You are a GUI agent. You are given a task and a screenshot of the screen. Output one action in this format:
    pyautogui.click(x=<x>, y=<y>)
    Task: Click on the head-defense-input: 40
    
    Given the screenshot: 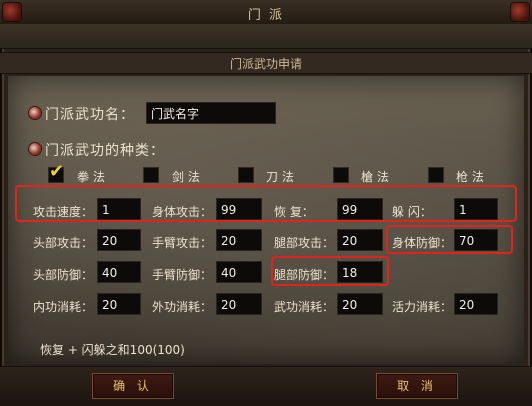 What is the action you would take?
    pyautogui.click(x=119, y=272)
    